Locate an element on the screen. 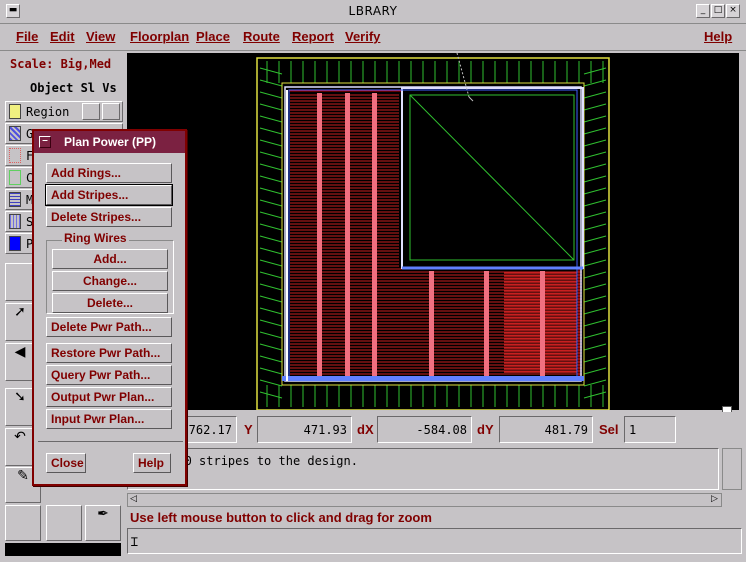 The image size is (746, 562). ruler-tool-icon is located at coordinates (23, 523).